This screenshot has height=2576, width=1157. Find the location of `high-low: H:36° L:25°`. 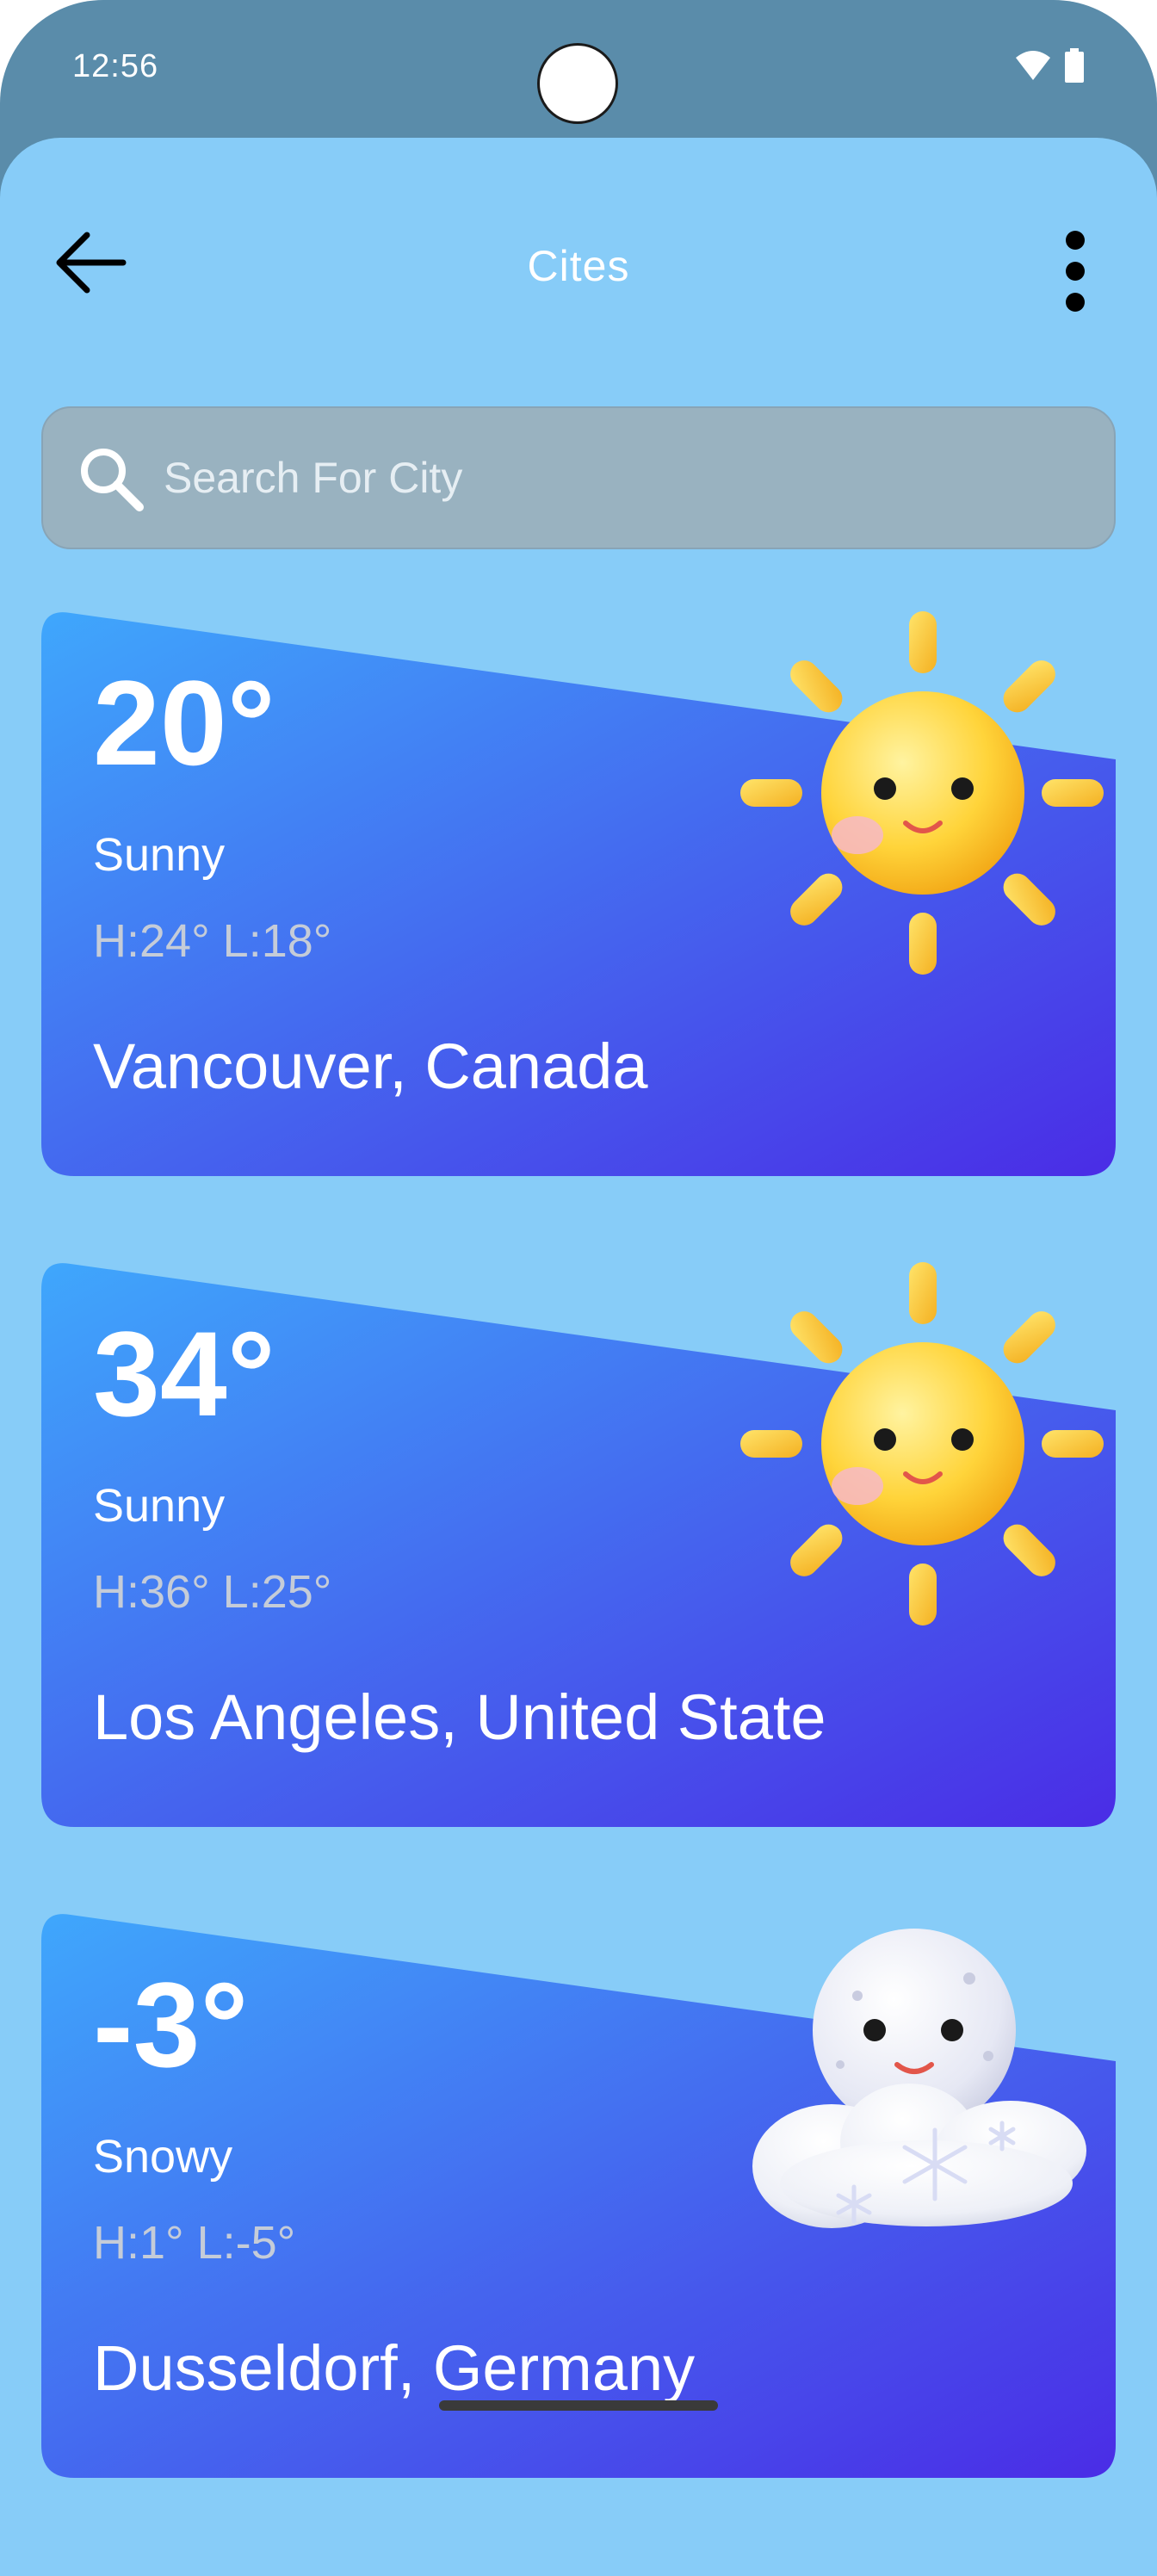

high-low: H:36° L:25° is located at coordinates (213, 1592).